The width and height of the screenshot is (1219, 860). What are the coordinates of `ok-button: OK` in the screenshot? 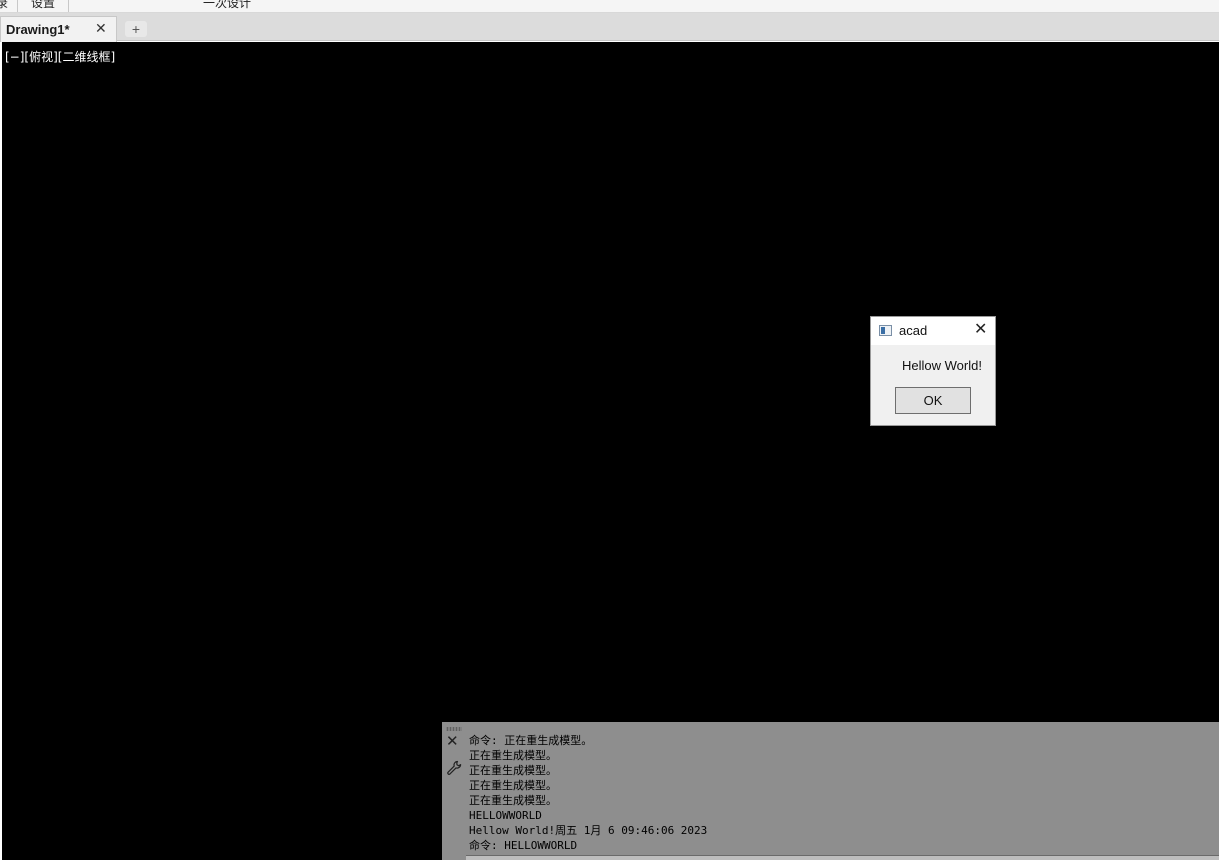 It's located at (933, 400).